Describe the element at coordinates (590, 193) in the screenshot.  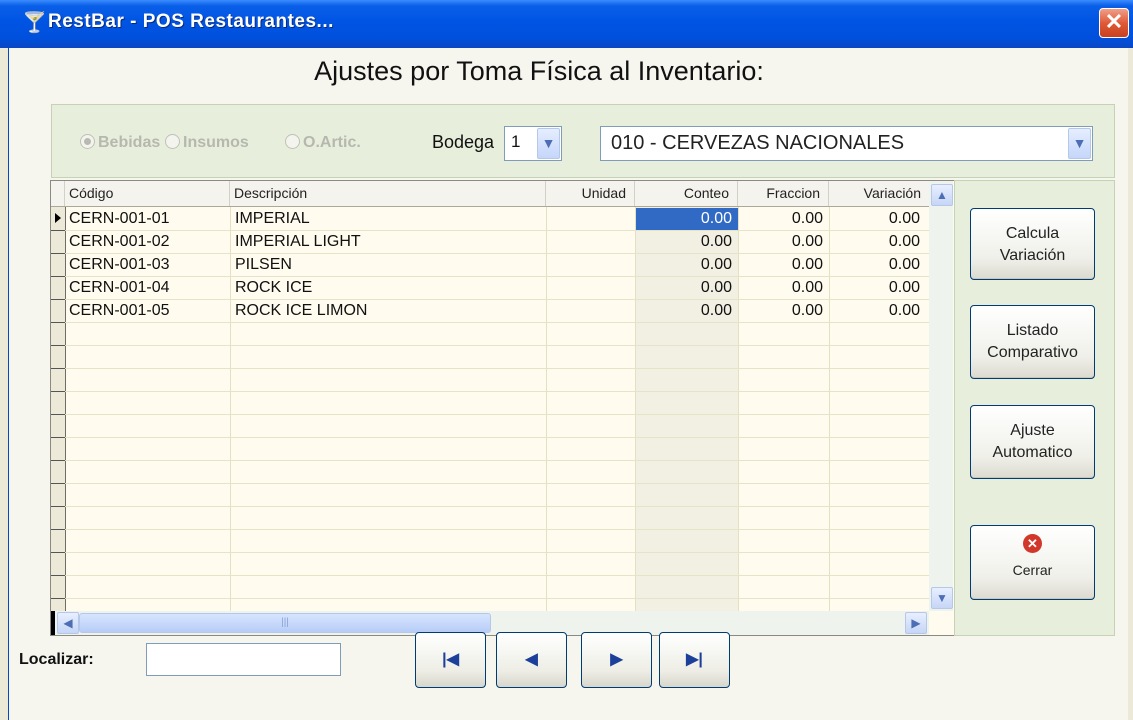
I see `column-header-unidad: Unidad` at that location.